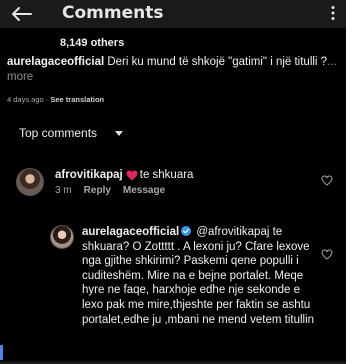  I want to click on page-title: Comments, so click(113, 13).